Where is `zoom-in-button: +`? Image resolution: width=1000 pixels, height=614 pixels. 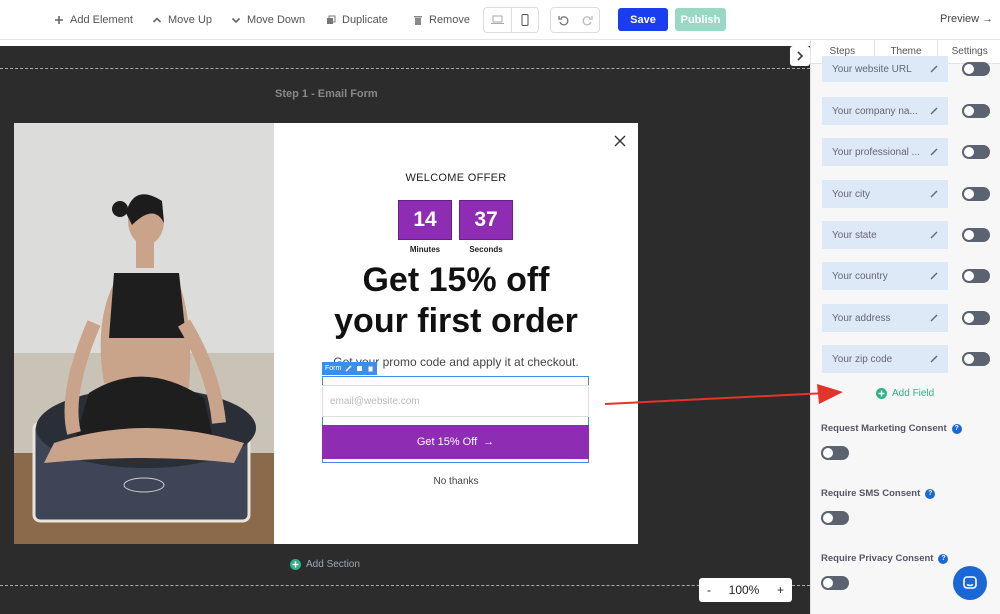
zoom-in-button: + is located at coordinates (780, 590).